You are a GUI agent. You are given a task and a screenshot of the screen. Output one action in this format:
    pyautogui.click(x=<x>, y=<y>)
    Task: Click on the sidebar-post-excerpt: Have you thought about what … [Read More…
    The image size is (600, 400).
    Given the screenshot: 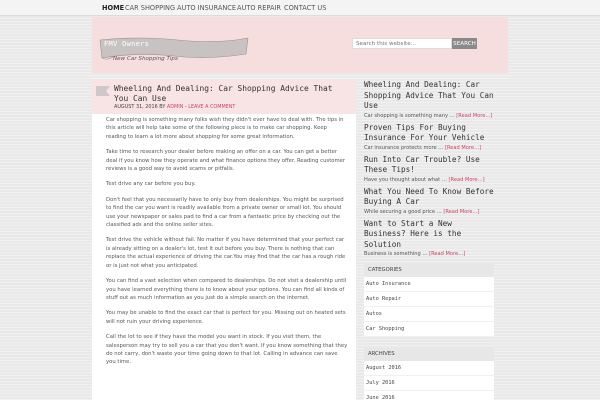 What is the action you would take?
    pyautogui.click(x=430, y=180)
    